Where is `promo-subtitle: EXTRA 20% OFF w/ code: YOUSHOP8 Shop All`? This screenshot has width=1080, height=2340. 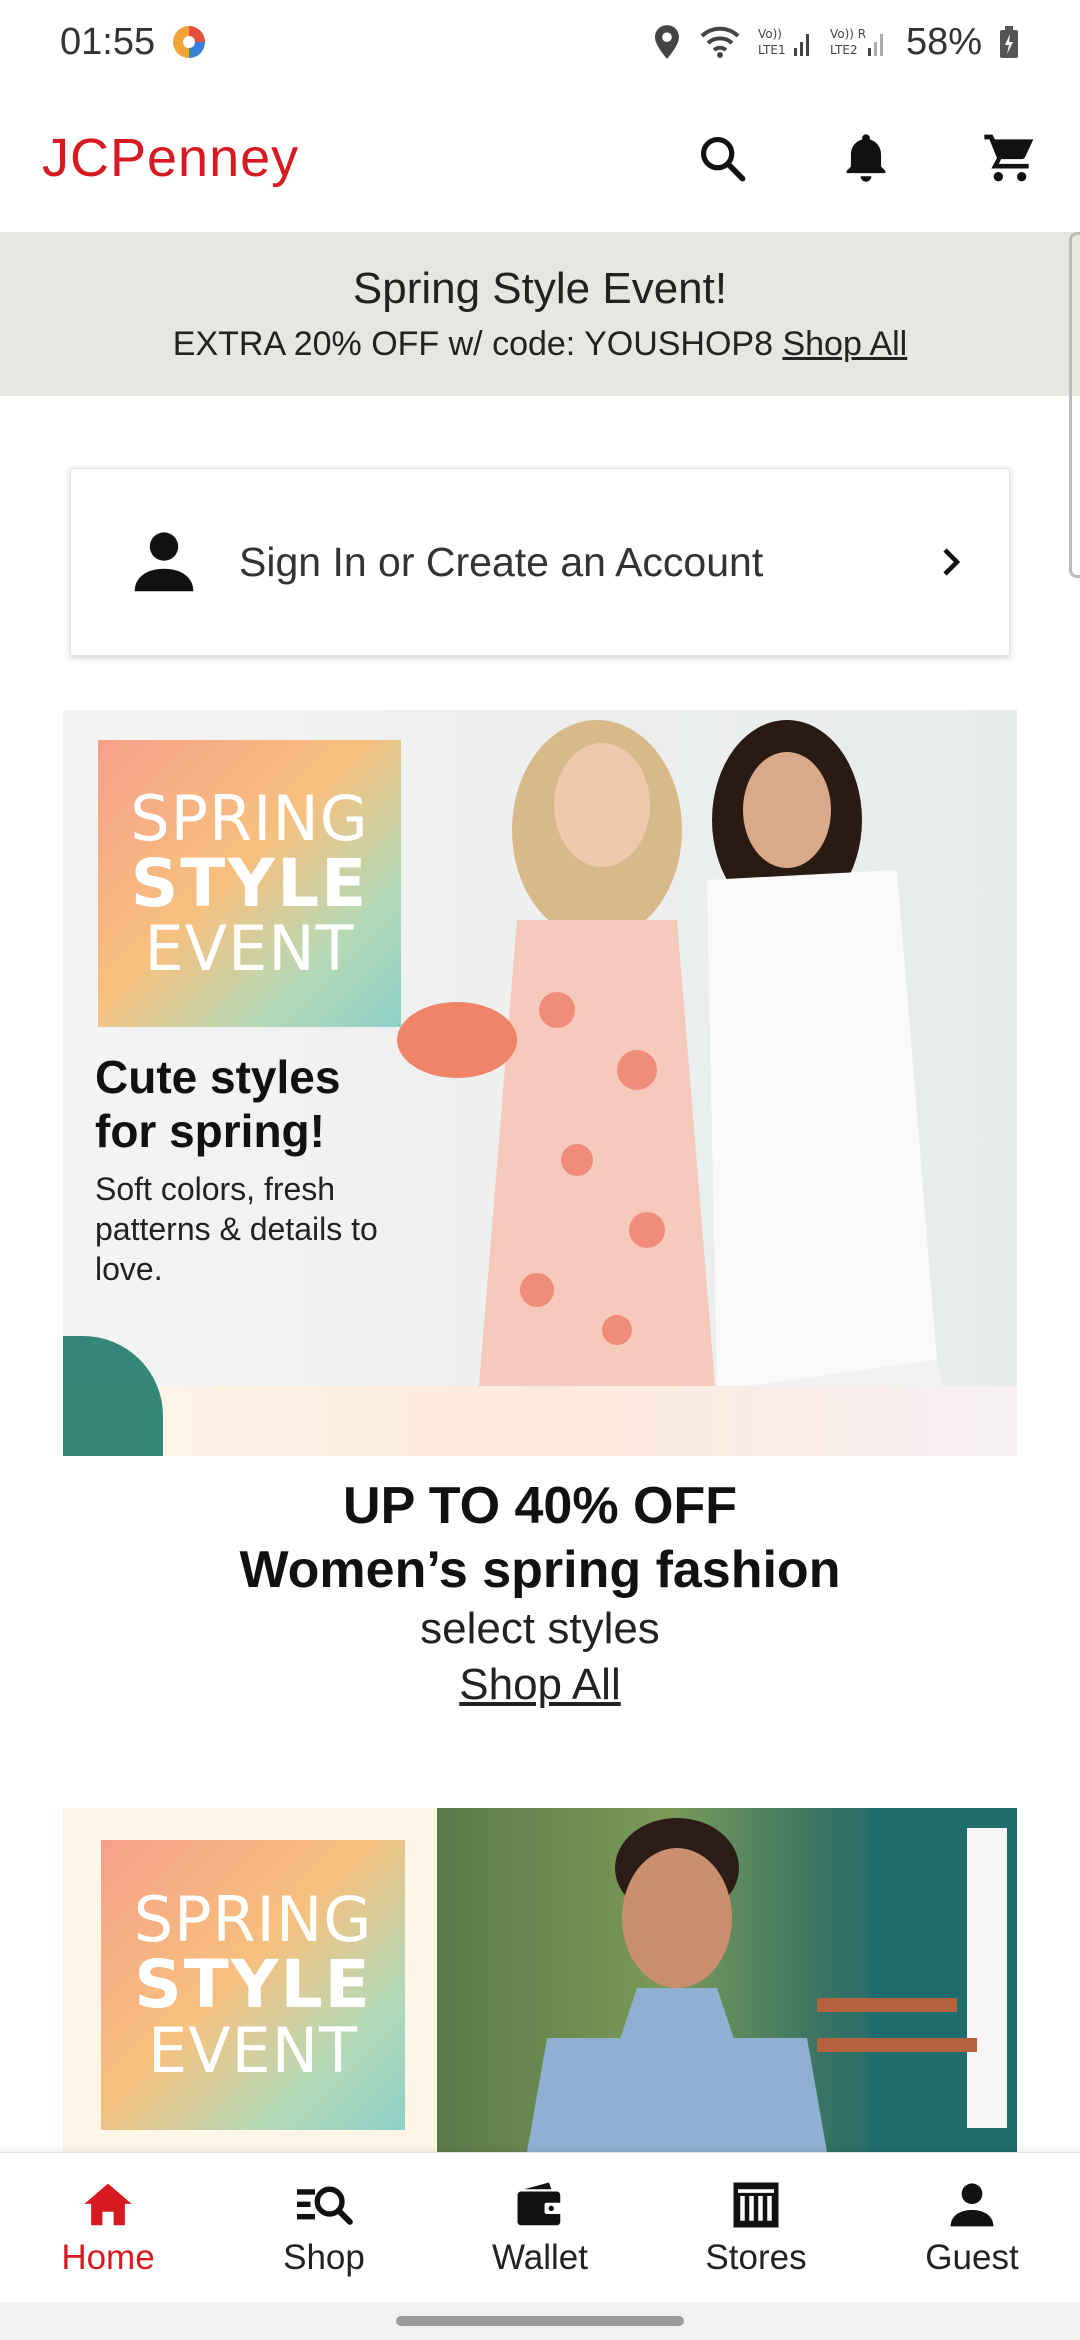
promo-subtitle: EXTRA 20% OFF w/ code: YOUSHOP8 Shop All is located at coordinates (540, 344).